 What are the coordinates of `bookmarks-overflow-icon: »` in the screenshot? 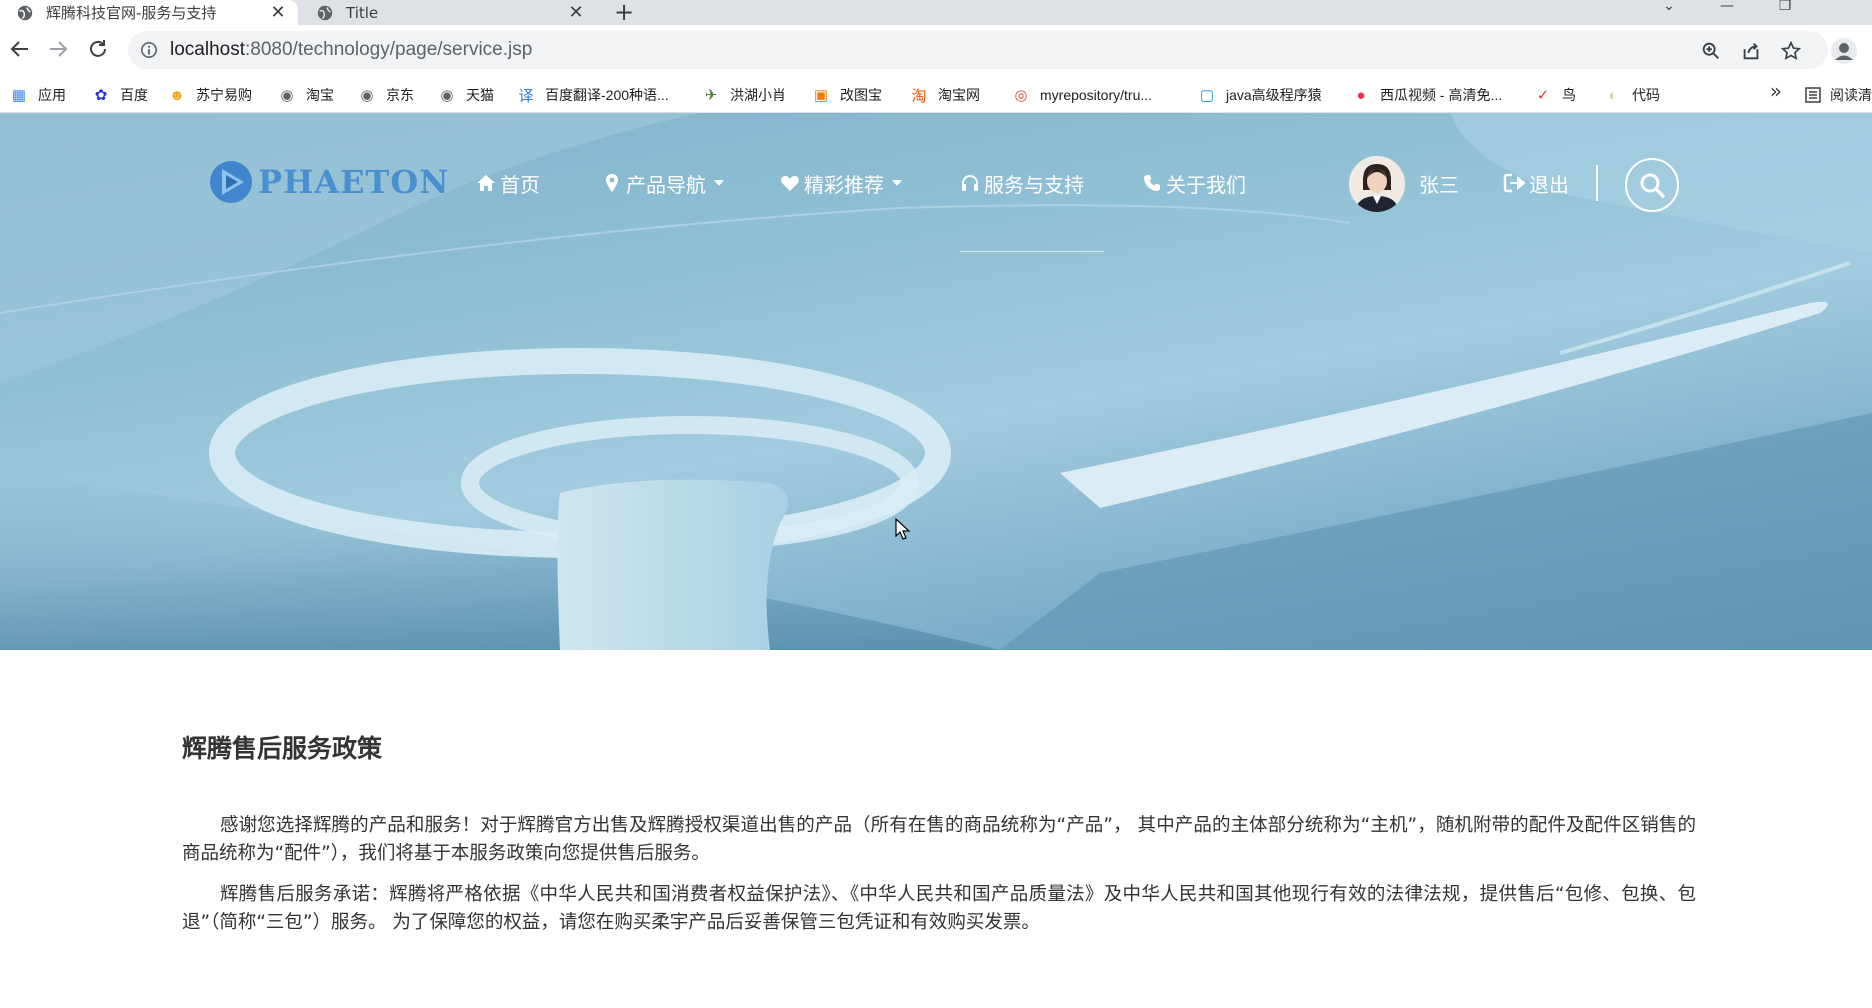 It's located at (1776, 91).